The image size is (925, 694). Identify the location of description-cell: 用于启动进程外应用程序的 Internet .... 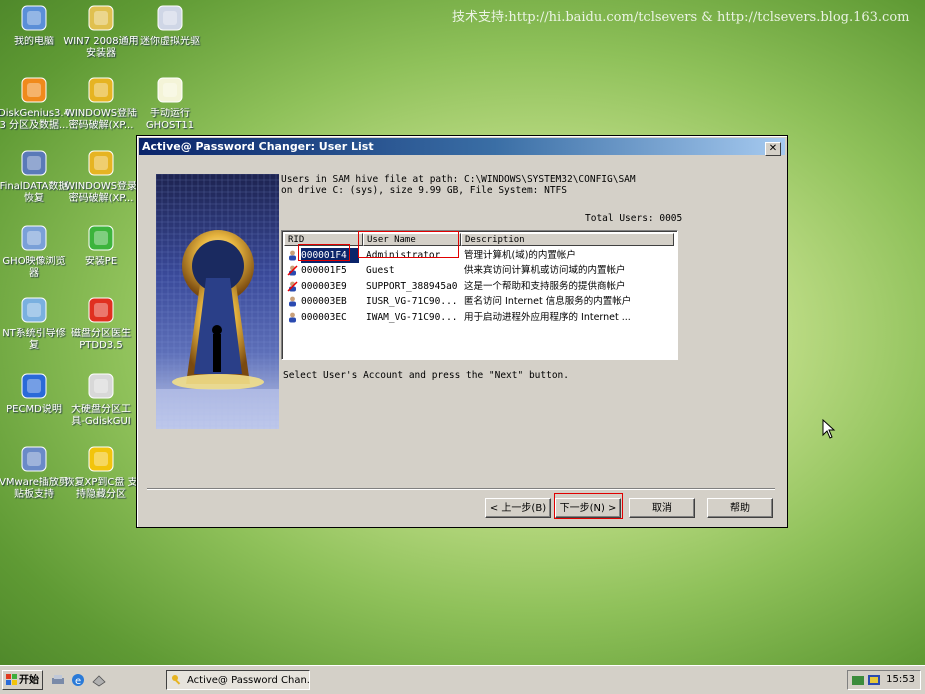
(547, 317).